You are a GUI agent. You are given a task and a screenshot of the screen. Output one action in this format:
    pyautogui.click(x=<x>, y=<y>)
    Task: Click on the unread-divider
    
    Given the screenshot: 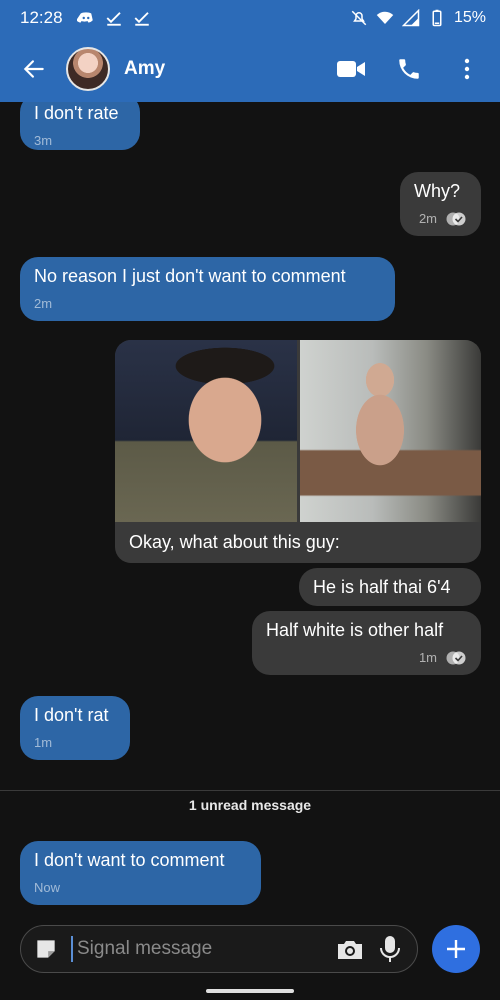 What is the action you would take?
    pyautogui.click(x=250, y=790)
    